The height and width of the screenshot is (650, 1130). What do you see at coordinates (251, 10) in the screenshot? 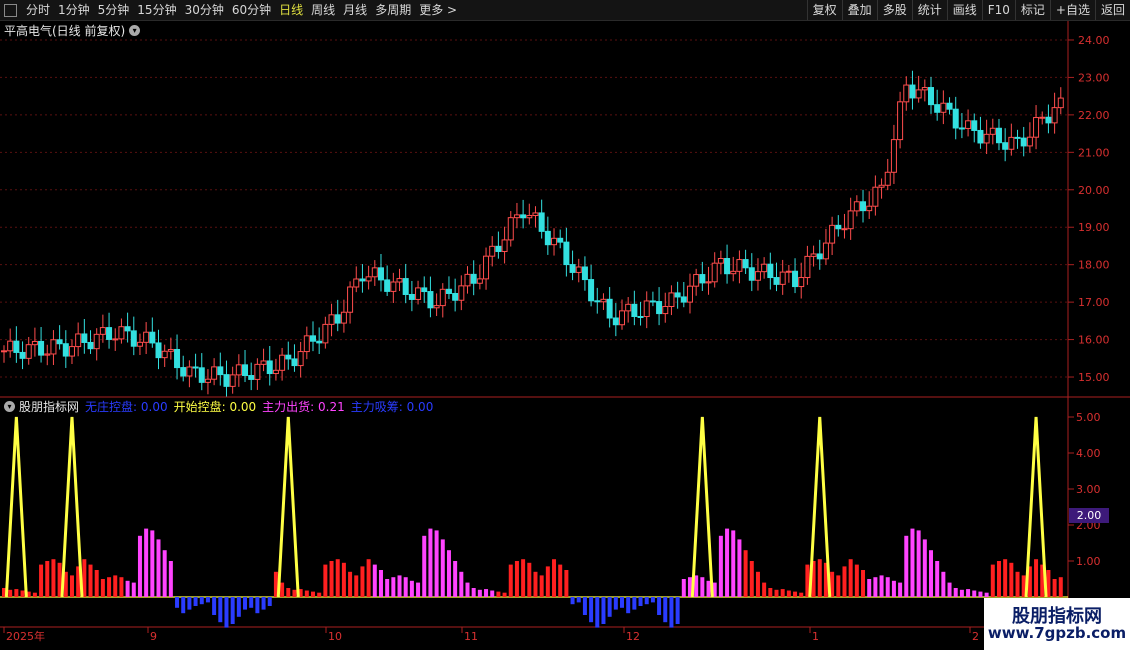
I see `period-tab-5: 60分钟` at bounding box center [251, 10].